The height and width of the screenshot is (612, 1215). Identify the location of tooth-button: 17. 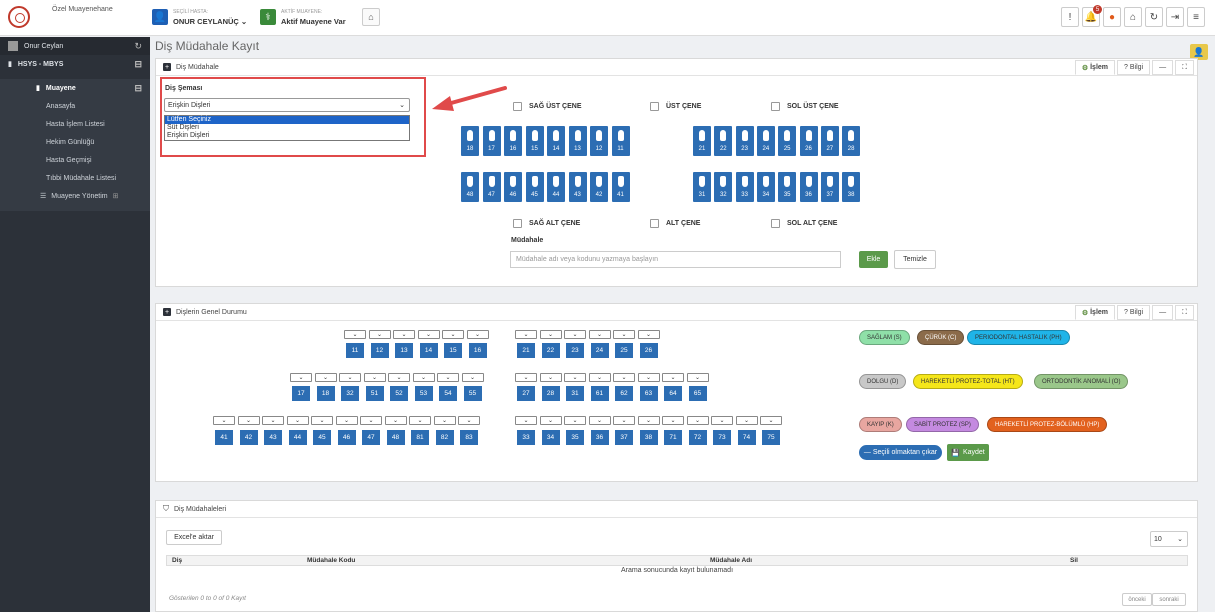
(491, 141).